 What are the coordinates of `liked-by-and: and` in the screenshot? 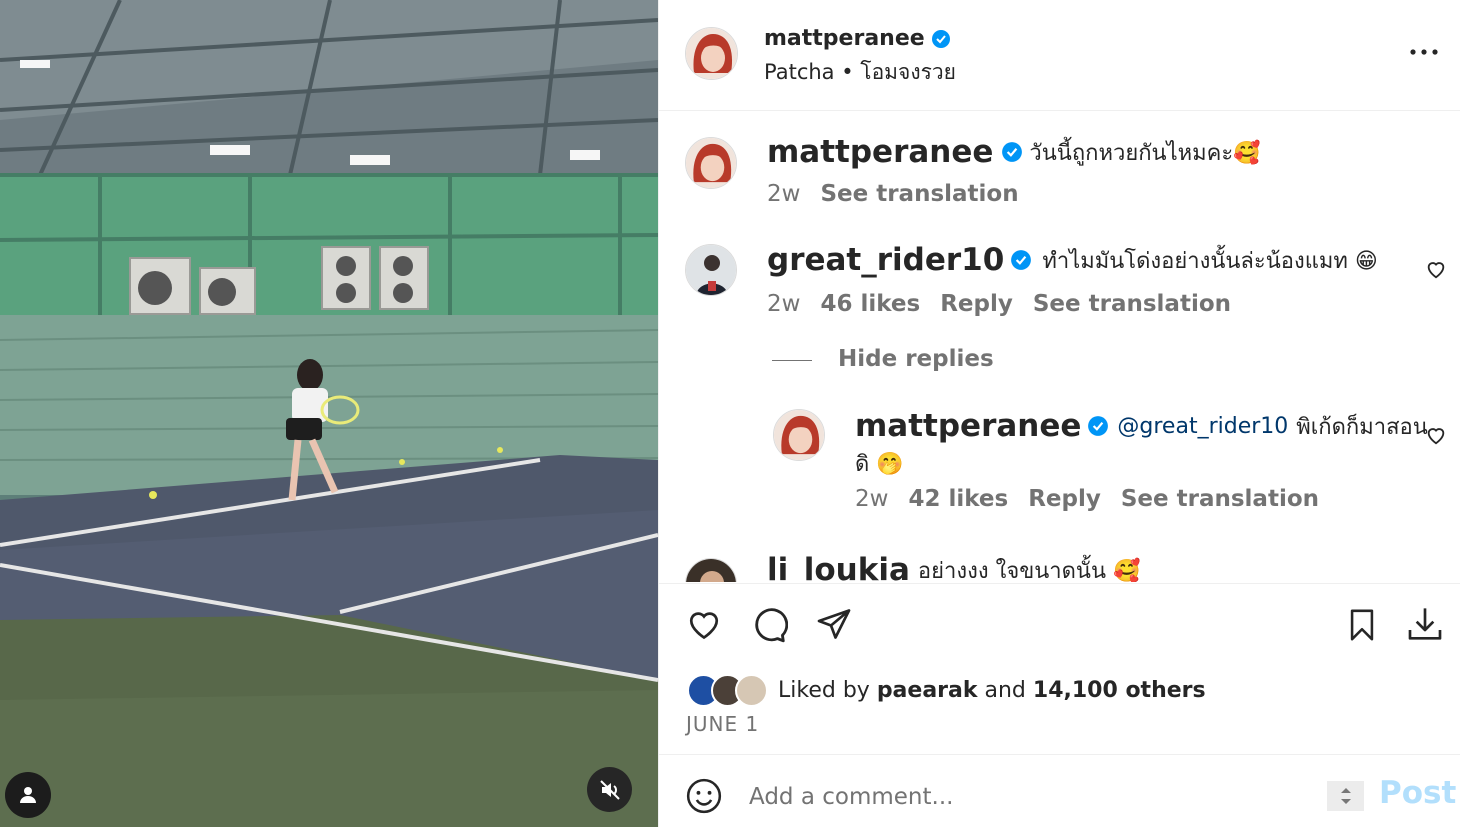 It's located at (1005, 690).